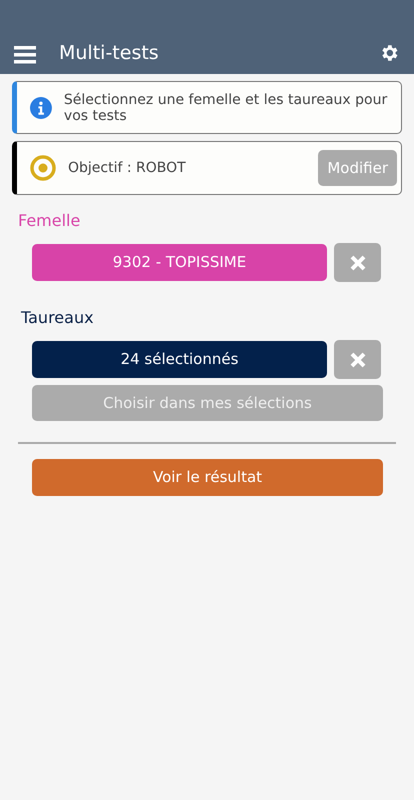 This screenshot has height=800, width=414. Describe the element at coordinates (207, 477) in the screenshot. I see `result-button: Voir le résultat` at that location.